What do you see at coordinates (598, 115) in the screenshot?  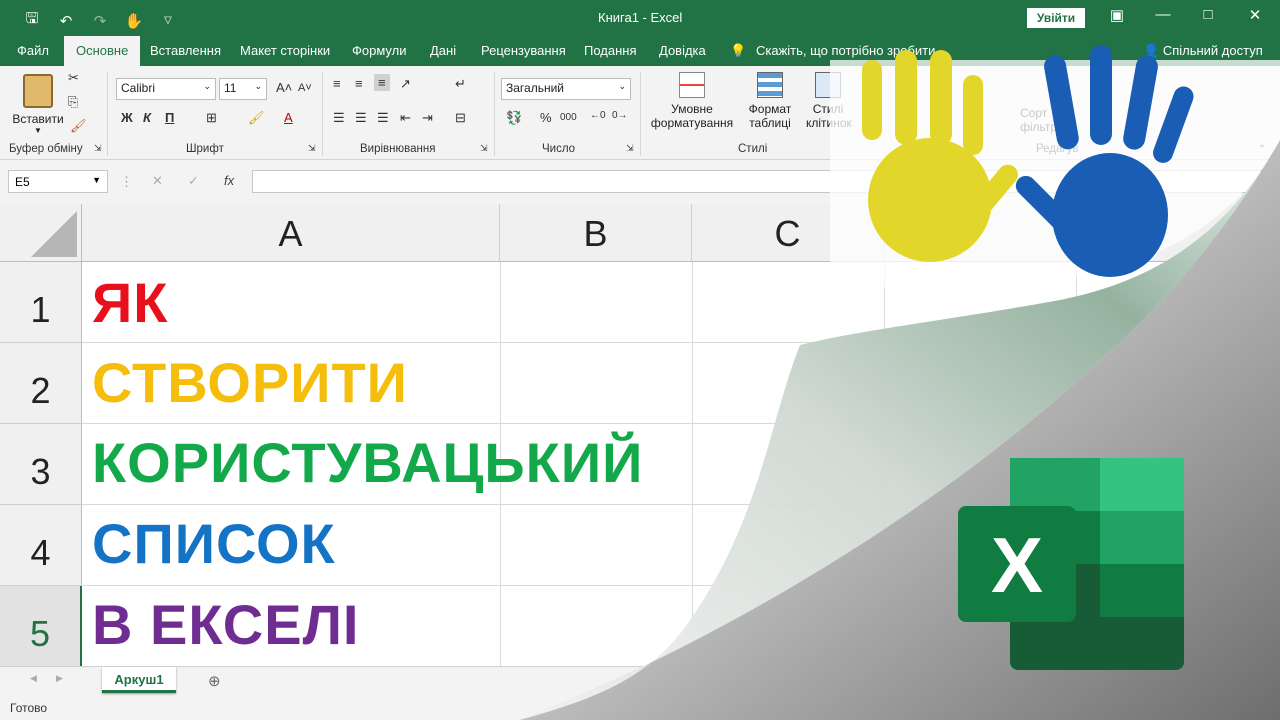 I see `increase-decimal-icon: ←0` at bounding box center [598, 115].